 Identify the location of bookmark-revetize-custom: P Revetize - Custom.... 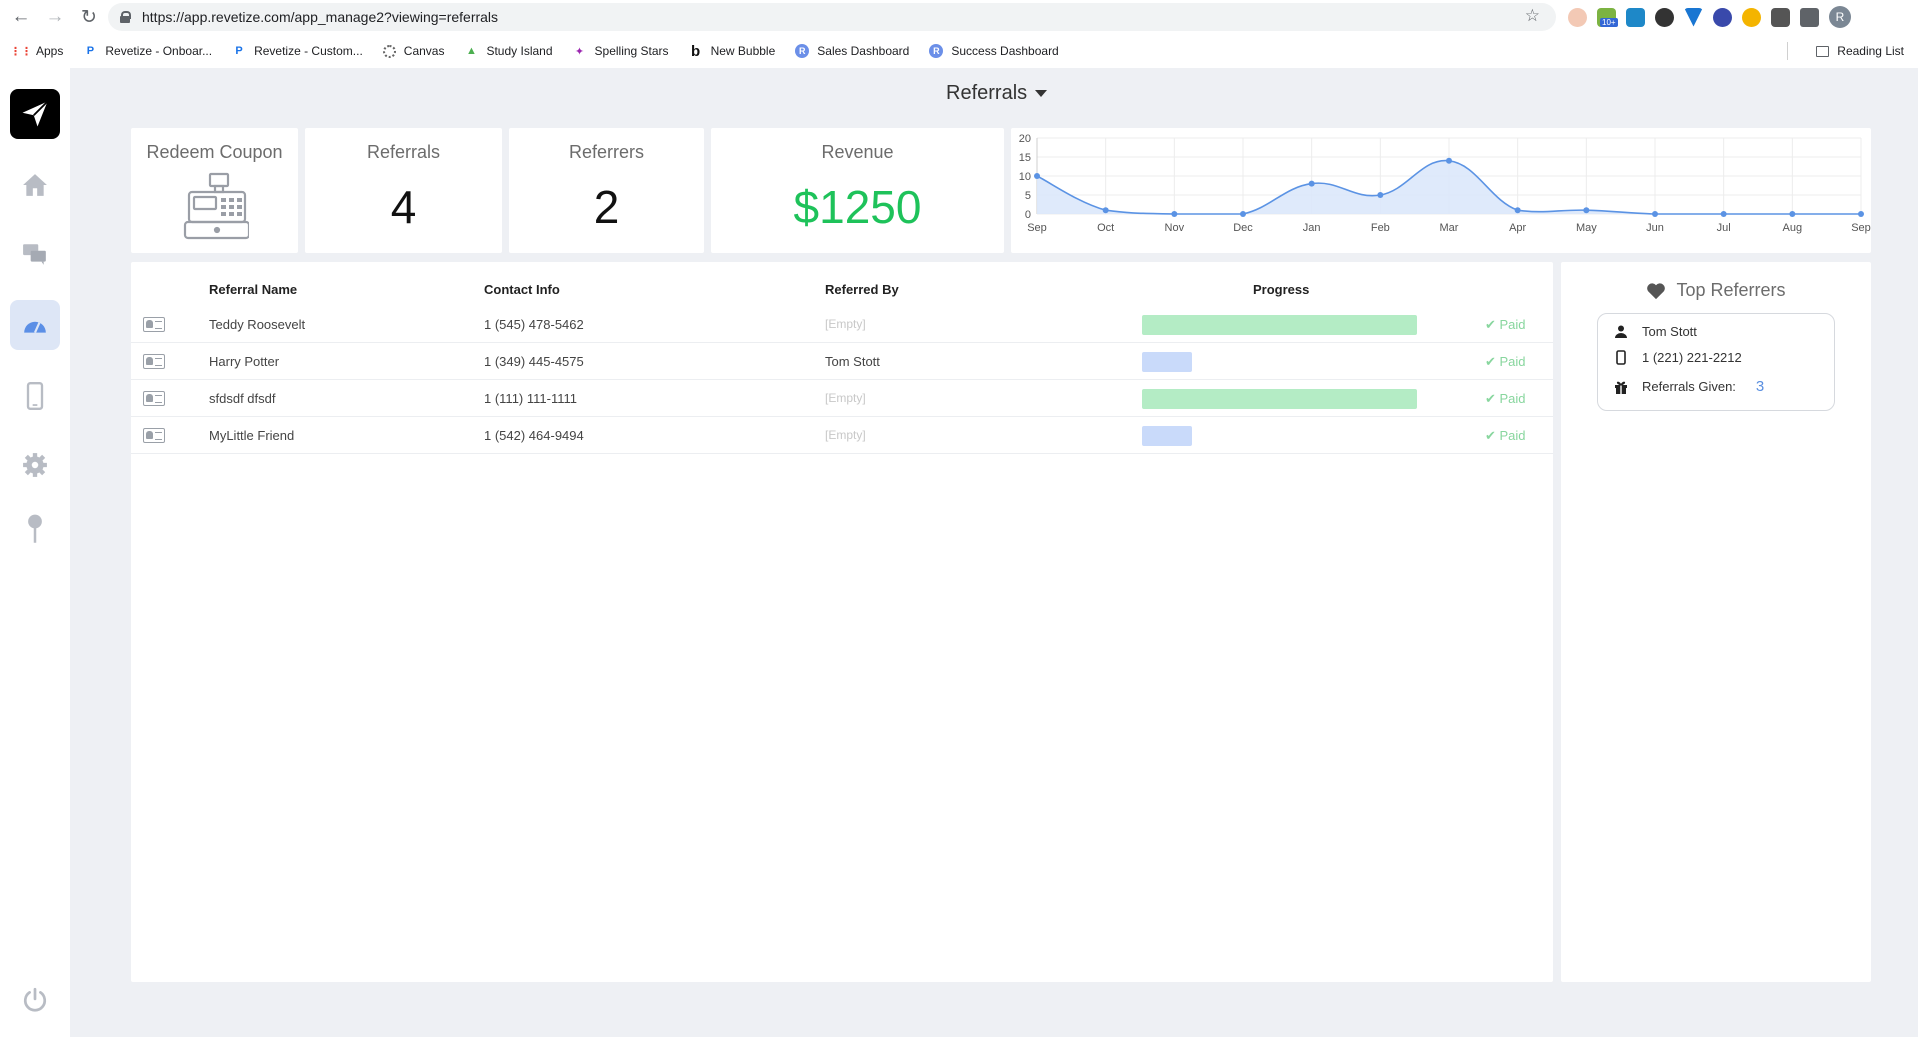
(297, 51).